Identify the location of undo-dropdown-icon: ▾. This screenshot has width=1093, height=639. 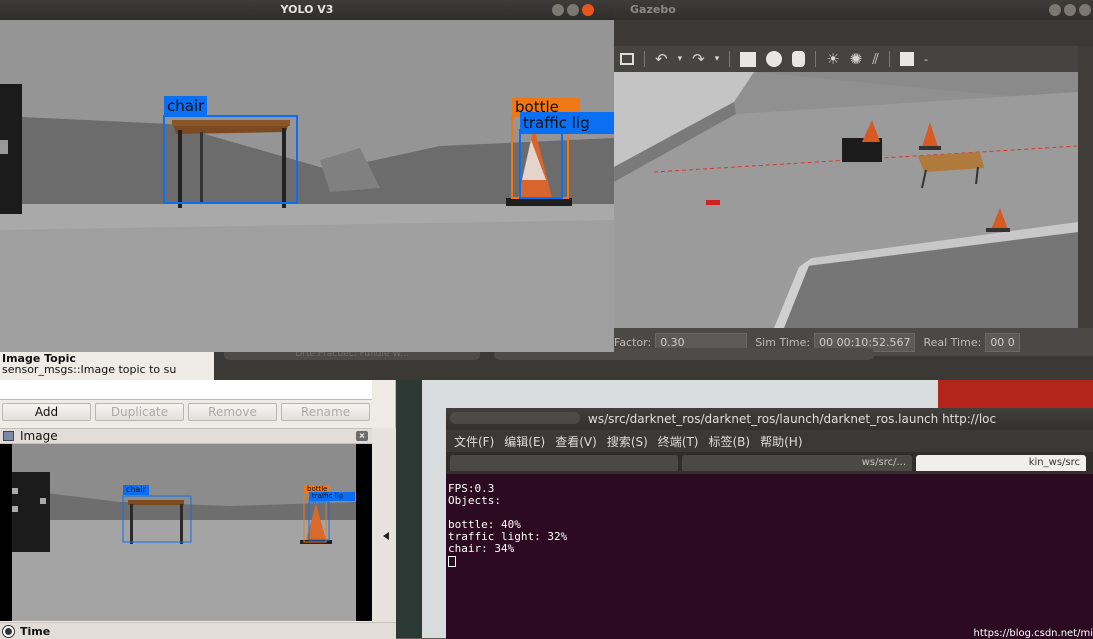
(680, 59).